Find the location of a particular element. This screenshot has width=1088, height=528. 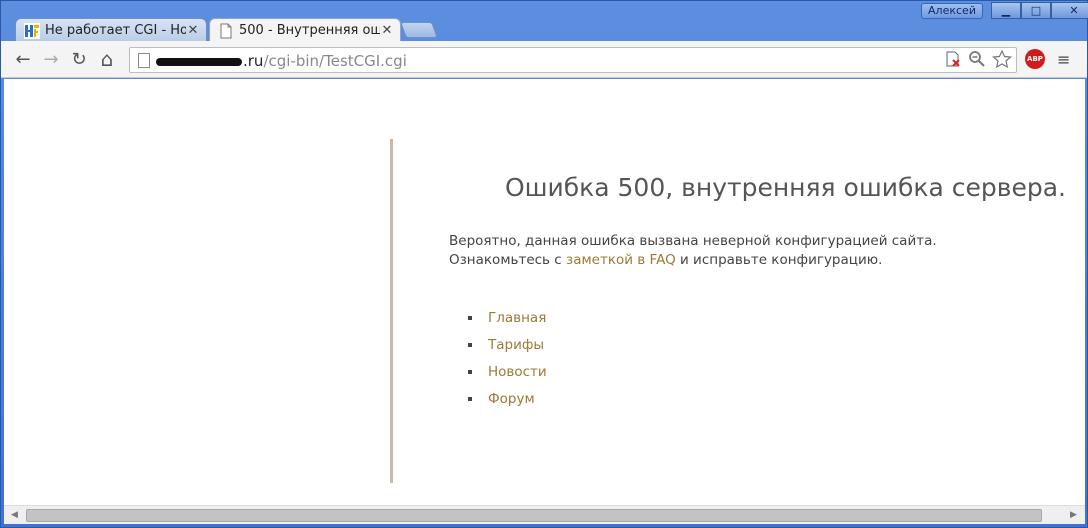

nav-link-tariffs: Тарифы is located at coordinates (507, 344).